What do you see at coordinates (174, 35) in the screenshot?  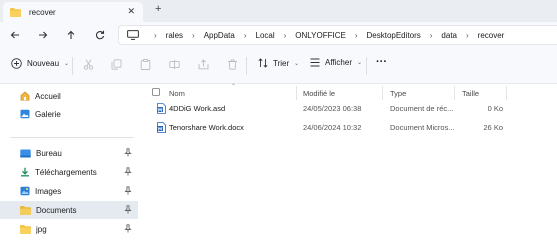 I see `breadcrumb-item: rales` at bounding box center [174, 35].